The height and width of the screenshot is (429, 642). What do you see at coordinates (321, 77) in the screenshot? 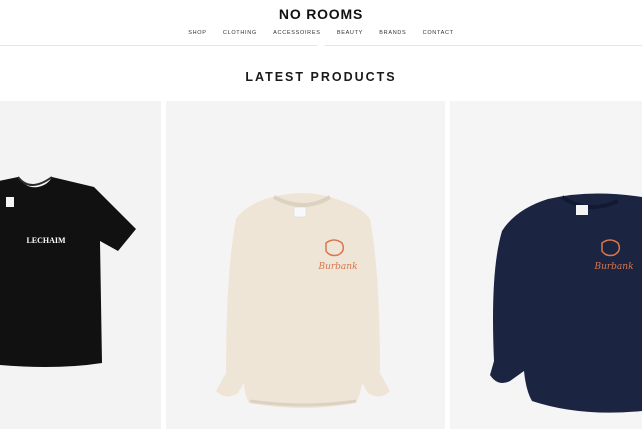
I see `section-title: LATEST PRODUCTS` at bounding box center [321, 77].